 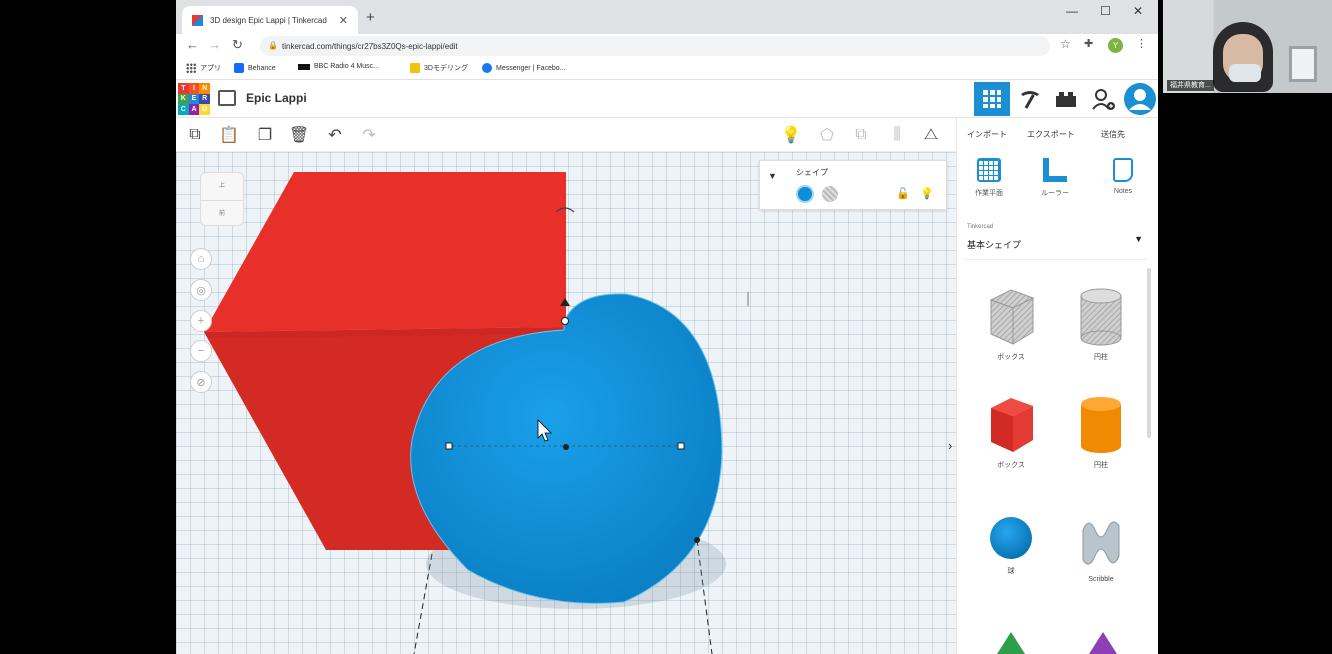 I want to click on shape-sphere: 球, so click(x=1011, y=543).